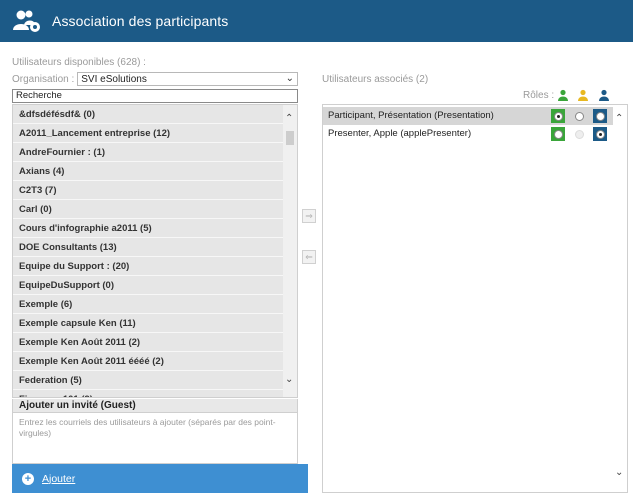  Describe the element at coordinates (148, 228) in the screenshot. I see `list-item: Cours d'infographie a2011 (5)` at that location.